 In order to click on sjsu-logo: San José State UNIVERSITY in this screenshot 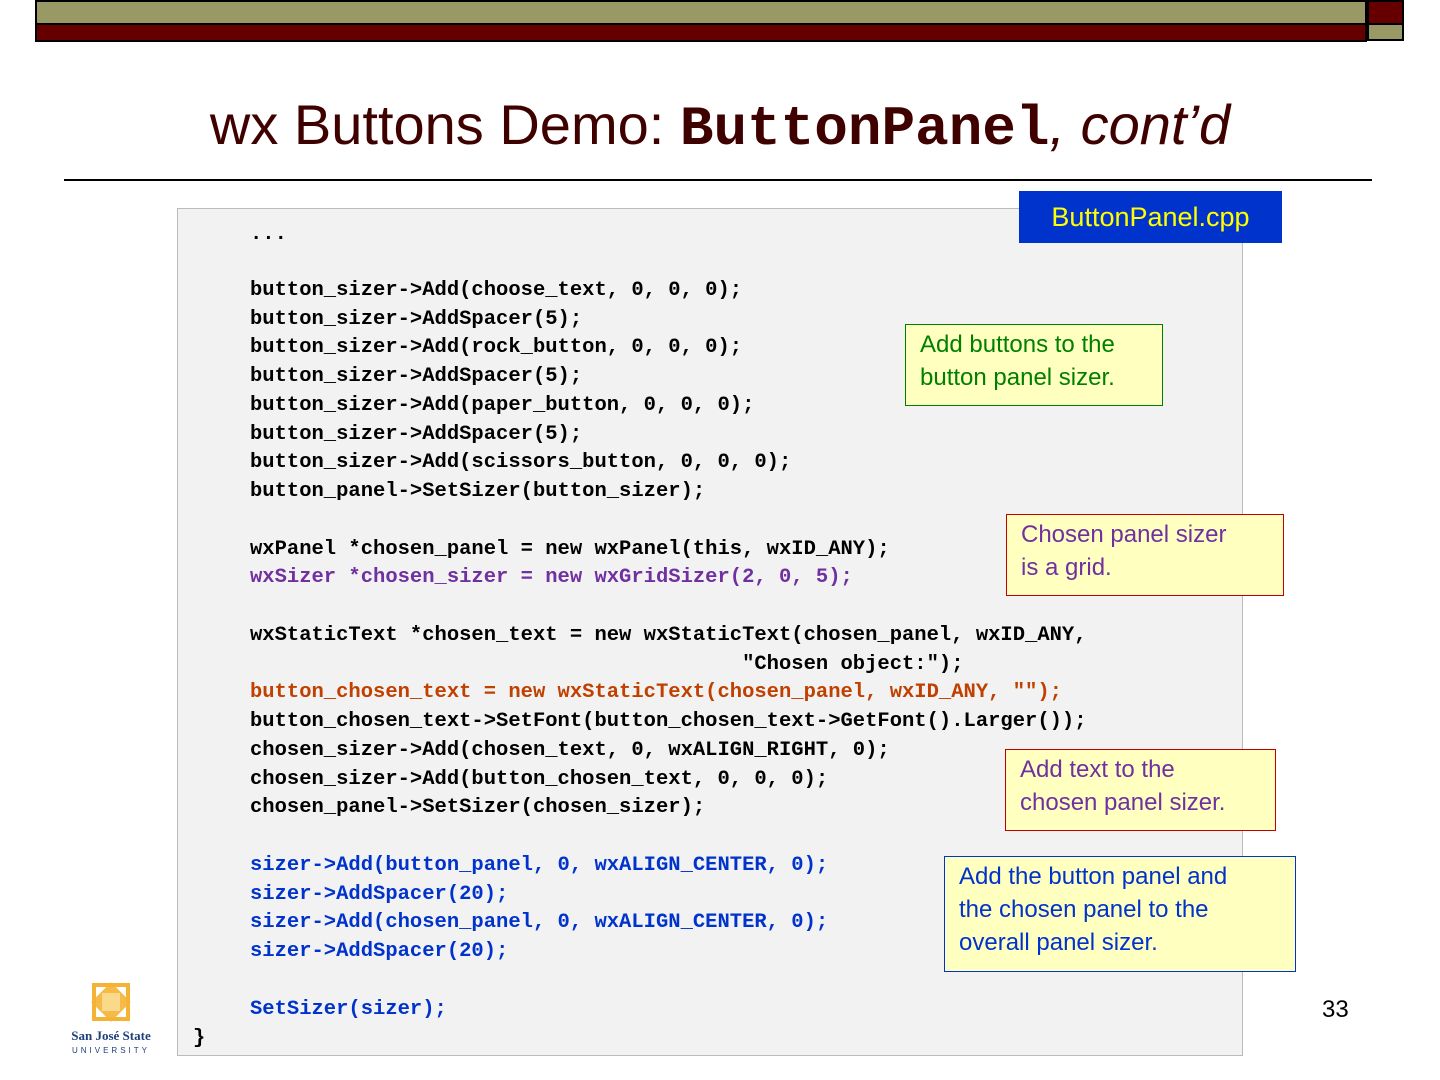, I will do `click(111, 1018)`.